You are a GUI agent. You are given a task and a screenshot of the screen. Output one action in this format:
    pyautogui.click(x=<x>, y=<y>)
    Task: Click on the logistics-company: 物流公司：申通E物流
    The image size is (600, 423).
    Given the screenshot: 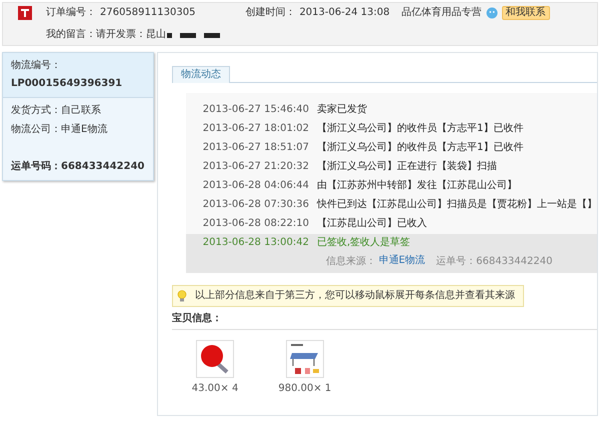 What is the action you would take?
    pyautogui.click(x=59, y=130)
    